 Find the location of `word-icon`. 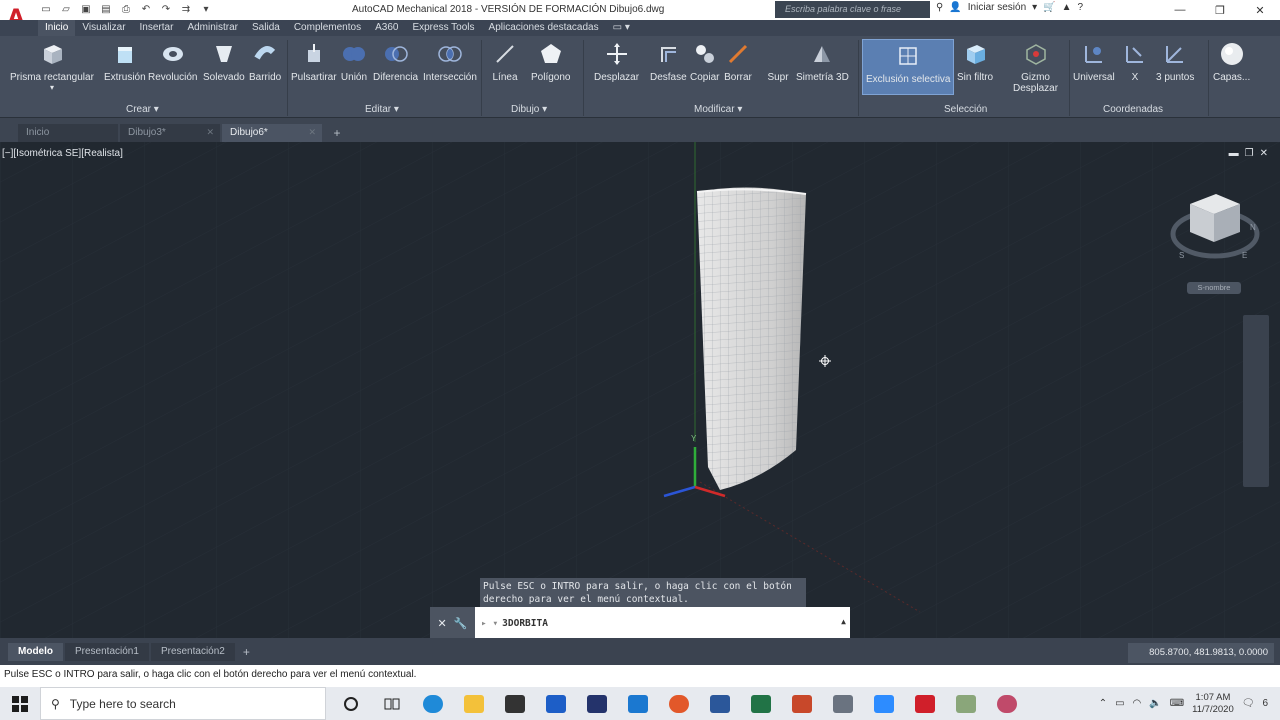

word-icon is located at coordinates (719, 703).